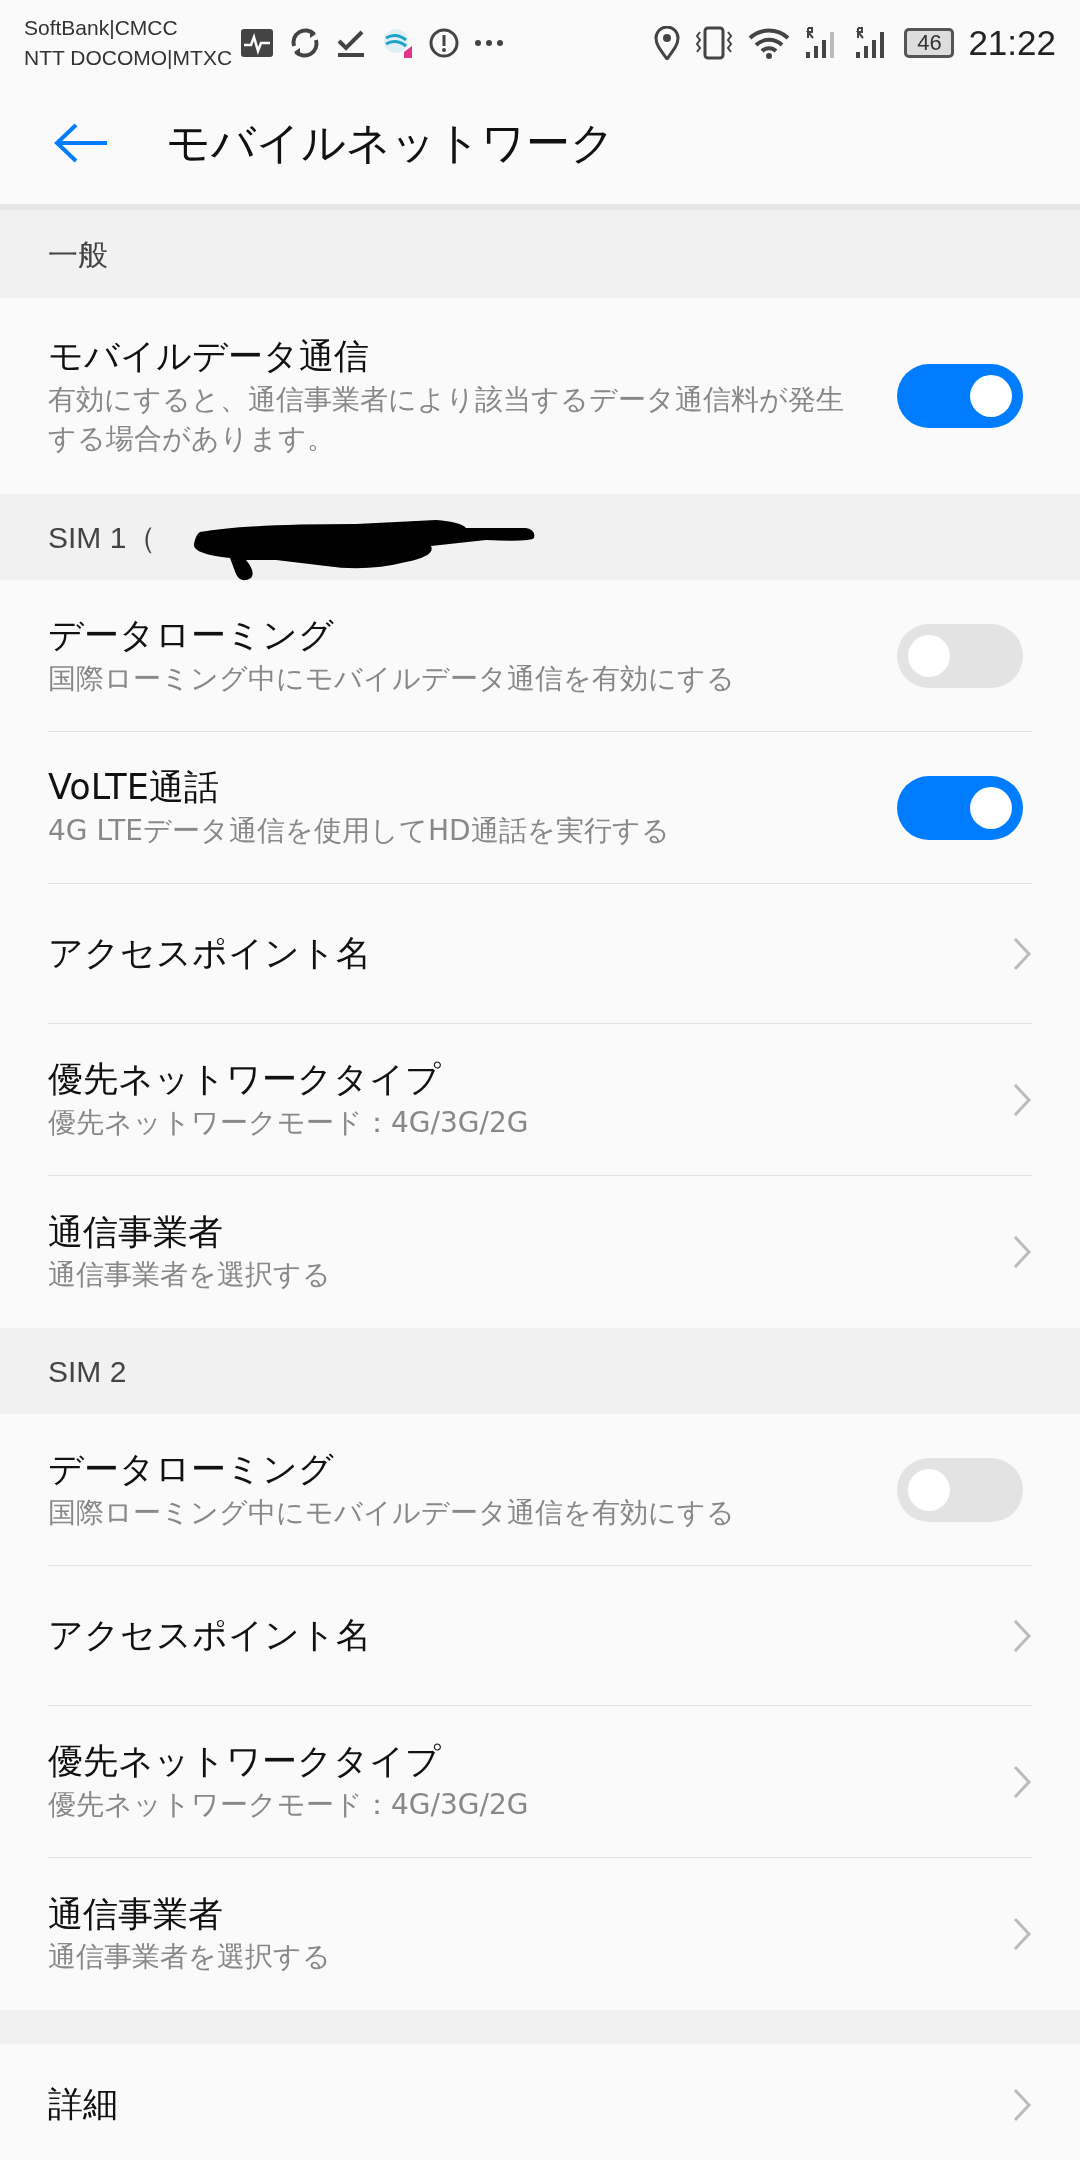  Describe the element at coordinates (446, 419) in the screenshot. I see `row-subtitle: 有効にすると、通信事業者により該当するデータ通信料が発生する場合があります。` at that location.